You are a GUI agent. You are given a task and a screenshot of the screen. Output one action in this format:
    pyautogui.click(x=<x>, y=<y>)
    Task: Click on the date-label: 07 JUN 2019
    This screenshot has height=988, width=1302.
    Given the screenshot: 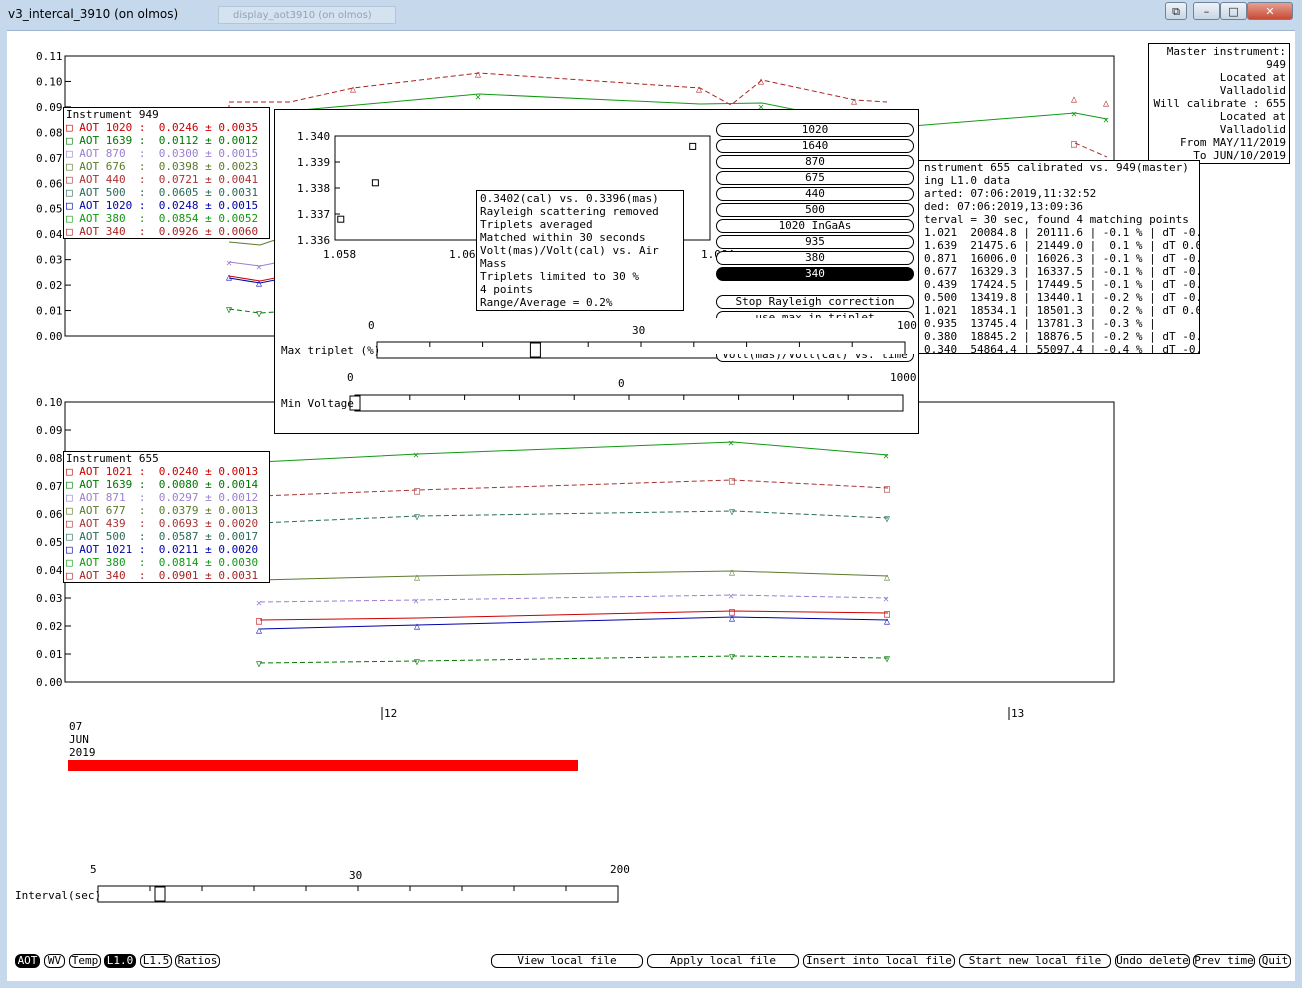 What is the action you would take?
    pyautogui.click(x=82, y=739)
    